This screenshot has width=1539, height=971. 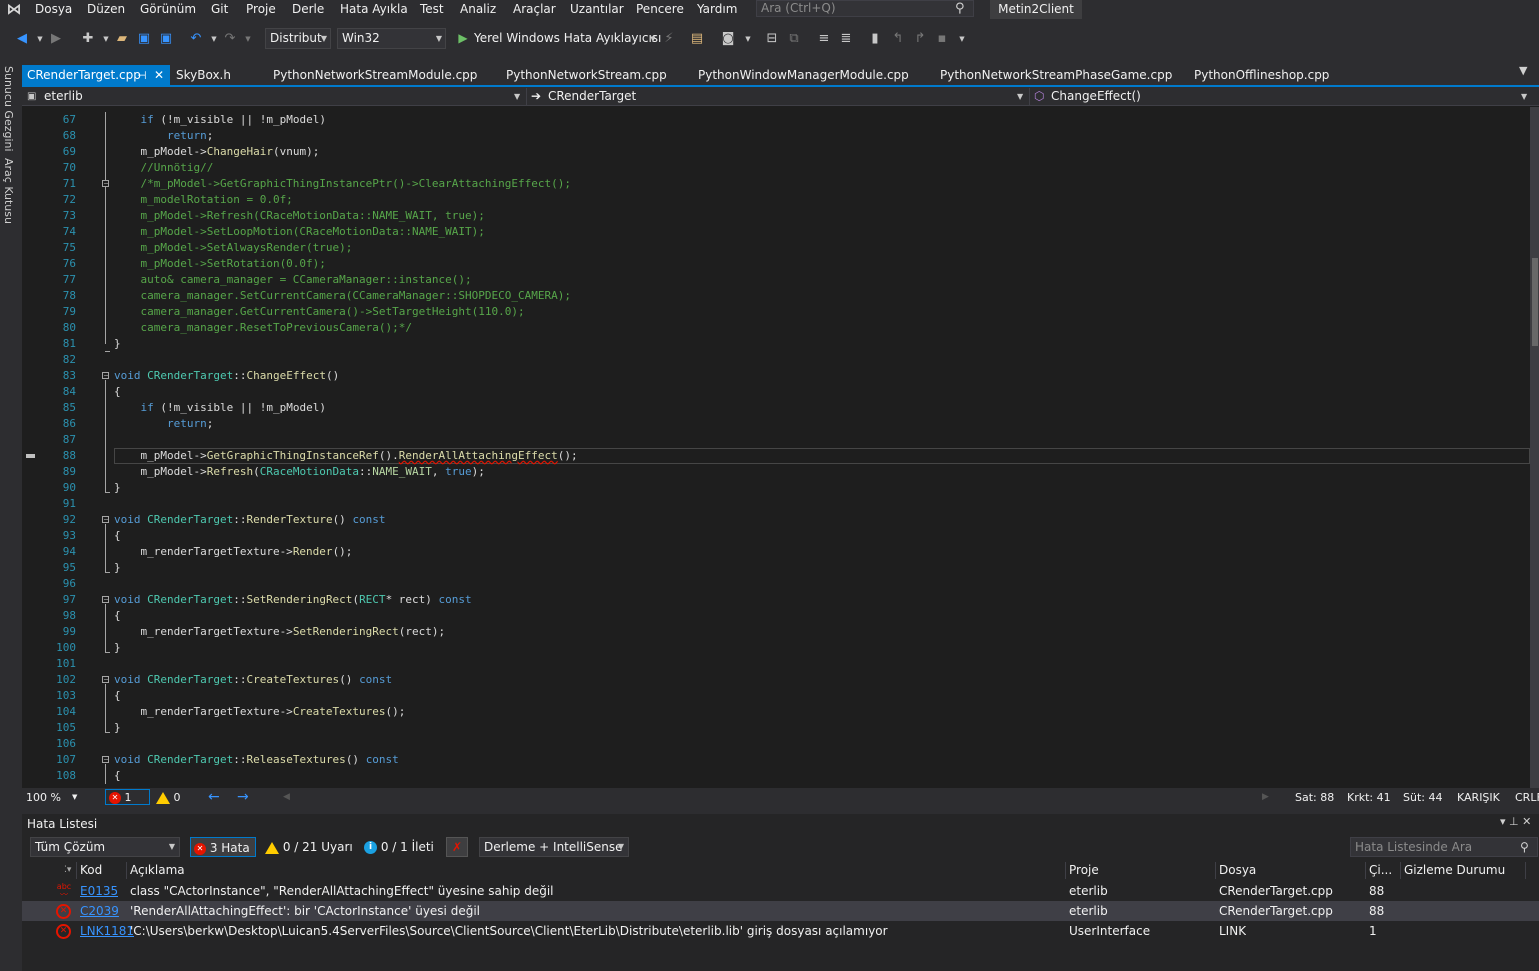 What do you see at coordinates (166, 39) in the screenshot?
I see `save-all-icon: ▣` at bounding box center [166, 39].